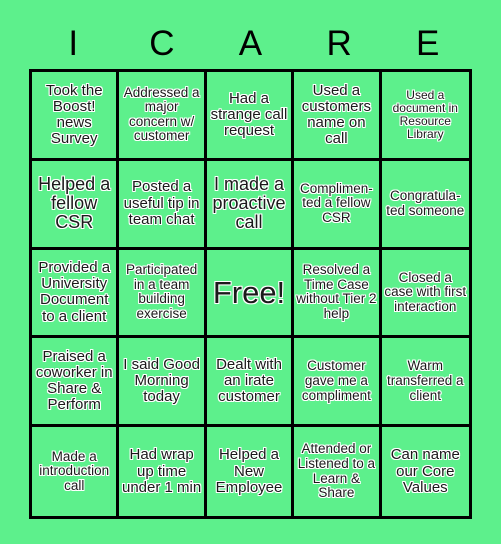 The height and width of the screenshot is (544, 501). What do you see at coordinates (74, 380) in the screenshot?
I see `bingo-cell-label: Praised a coworker in Share & Perform` at bounding box center [74, 380].